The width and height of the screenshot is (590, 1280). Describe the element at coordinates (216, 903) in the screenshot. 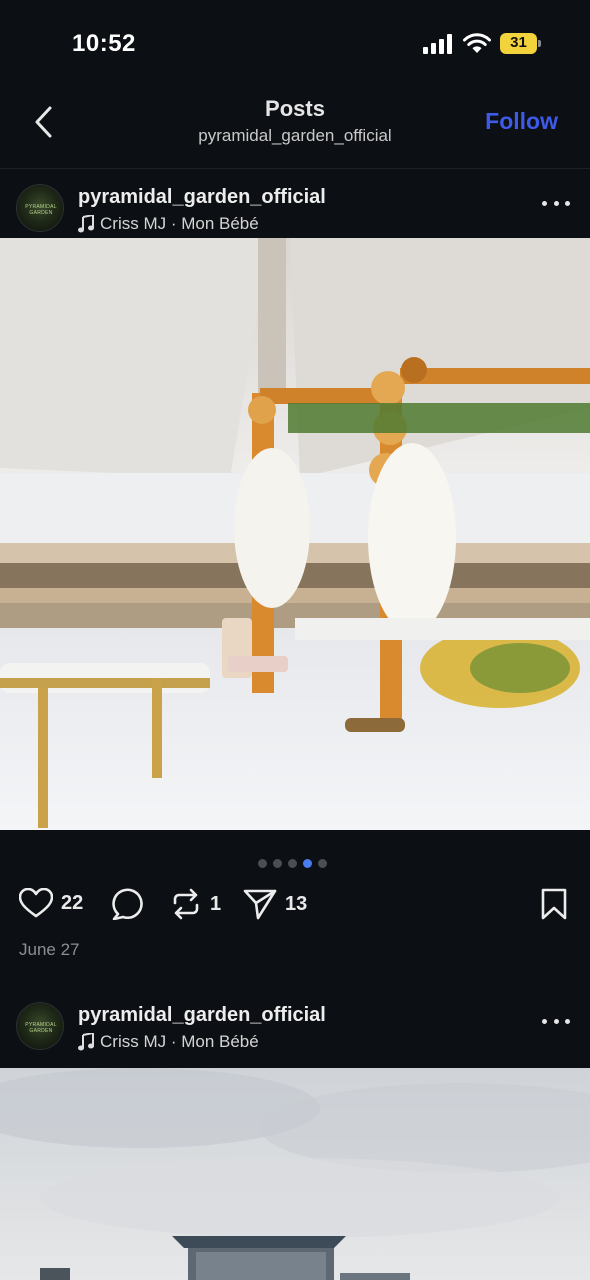

I see `repost-count: 1` at that location.